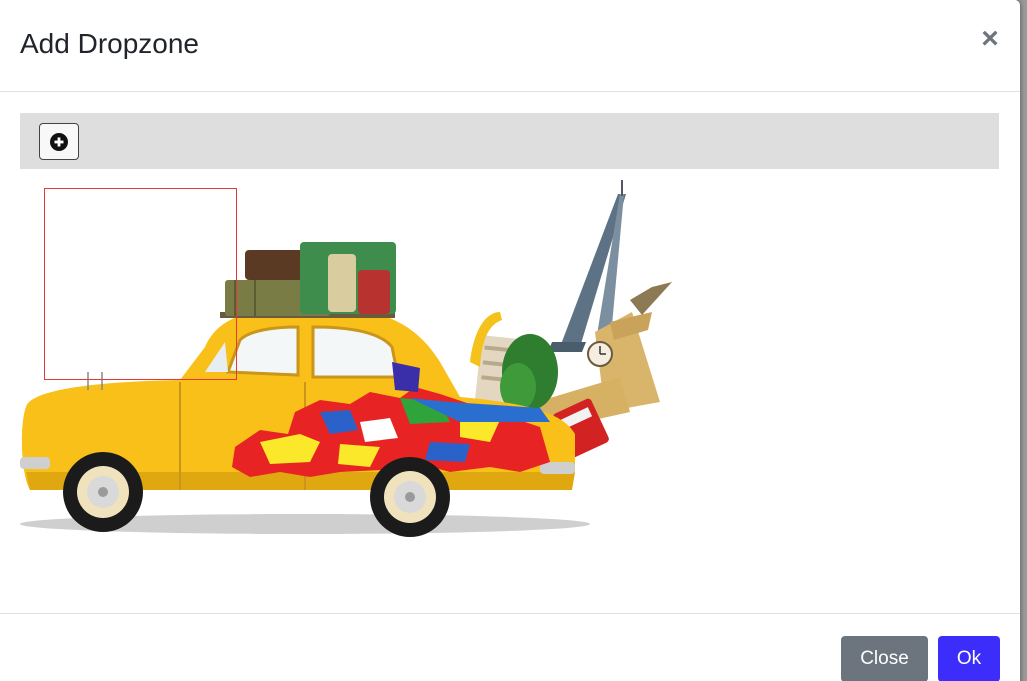 This screenshot has height=681, width=1027. What do you see at coordinates (103, 492) in the screenshot?
I see `front-wheel` at bounding box center [103, 492].